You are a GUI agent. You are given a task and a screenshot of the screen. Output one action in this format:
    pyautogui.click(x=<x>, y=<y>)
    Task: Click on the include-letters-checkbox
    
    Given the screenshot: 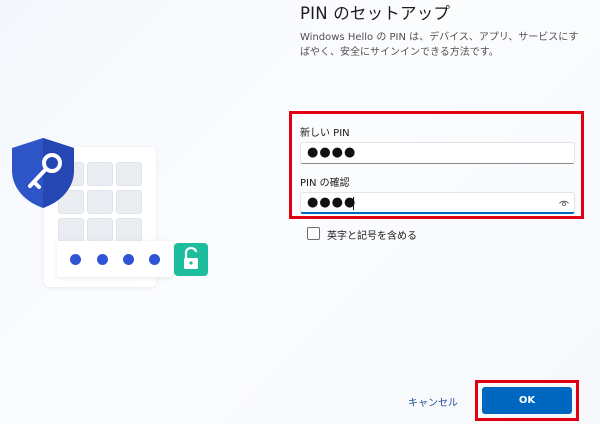 What is the action you would take?
    pyautogui.click(x=313, y=233)
    